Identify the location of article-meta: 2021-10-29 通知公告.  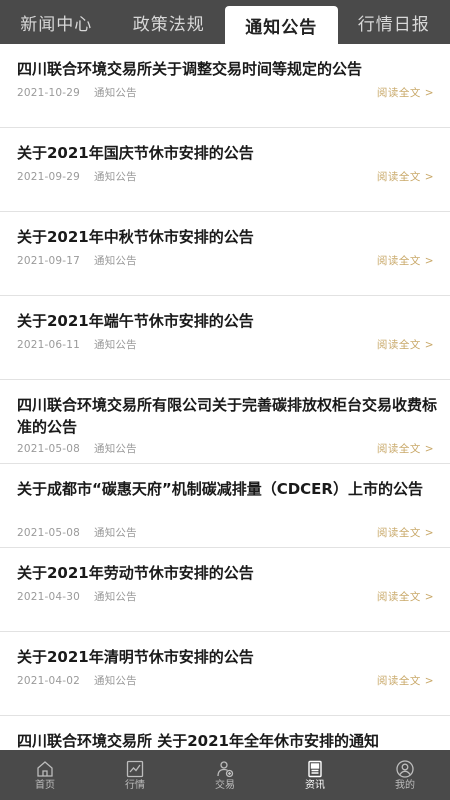
(77, 92).